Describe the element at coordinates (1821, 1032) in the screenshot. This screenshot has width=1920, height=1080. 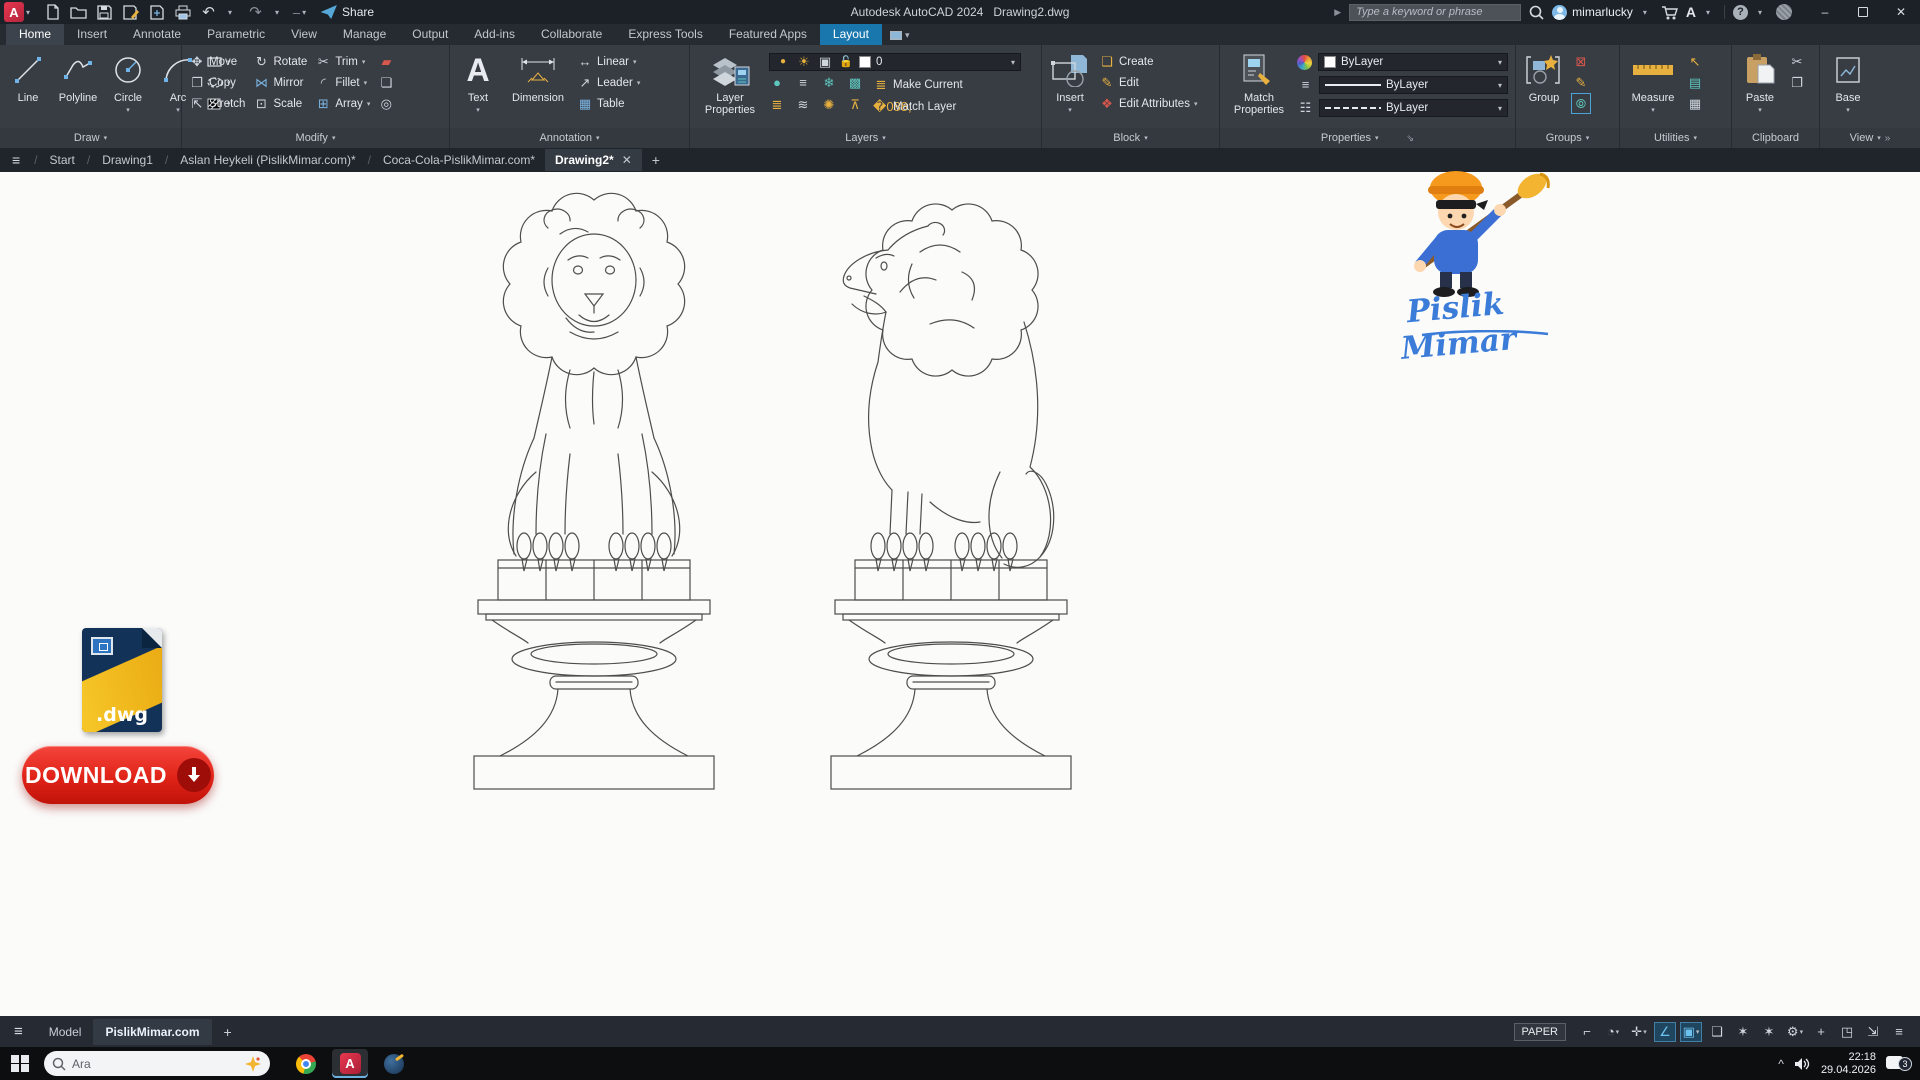
I see `annotation-plus-icon: +` at that location.